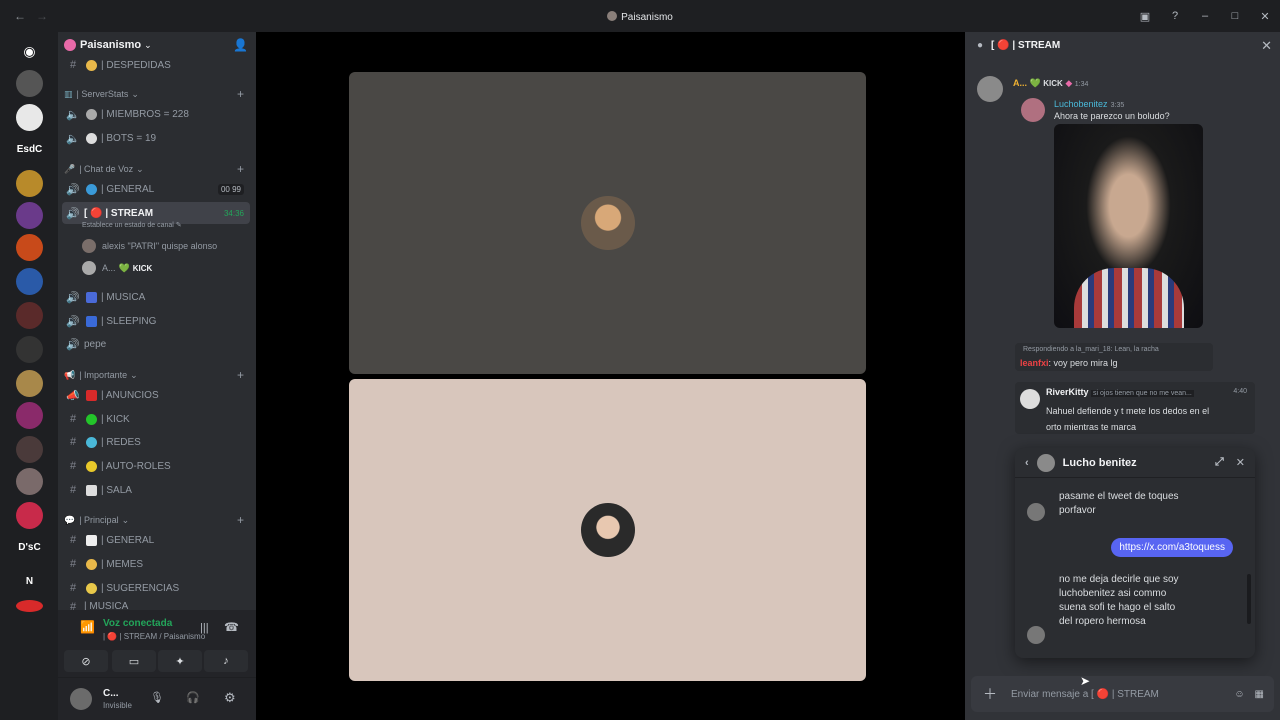  What do you see at coordinates (1172, 547) in the screenshot?
I see `dm-link-bubble: https://x.com/a3toquess` at bounding box center [1172, 547].